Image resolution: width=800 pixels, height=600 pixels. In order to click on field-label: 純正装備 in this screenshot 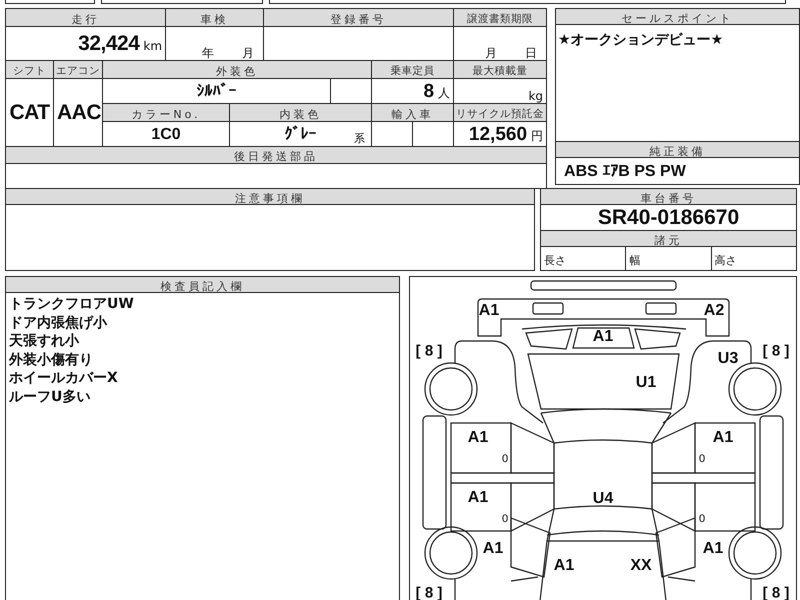, I will do `click(678, 151)`.